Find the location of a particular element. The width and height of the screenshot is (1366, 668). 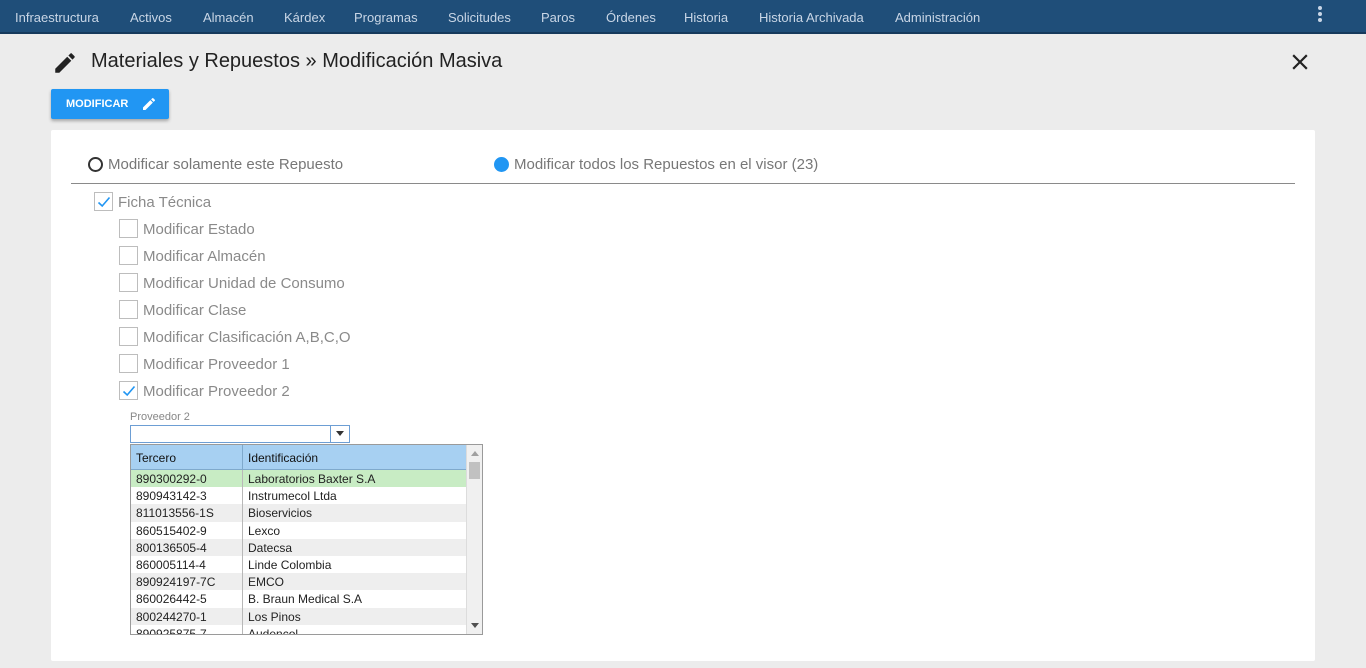

nav-item-kardex: Kárdex is located at coordinates (304, 17).